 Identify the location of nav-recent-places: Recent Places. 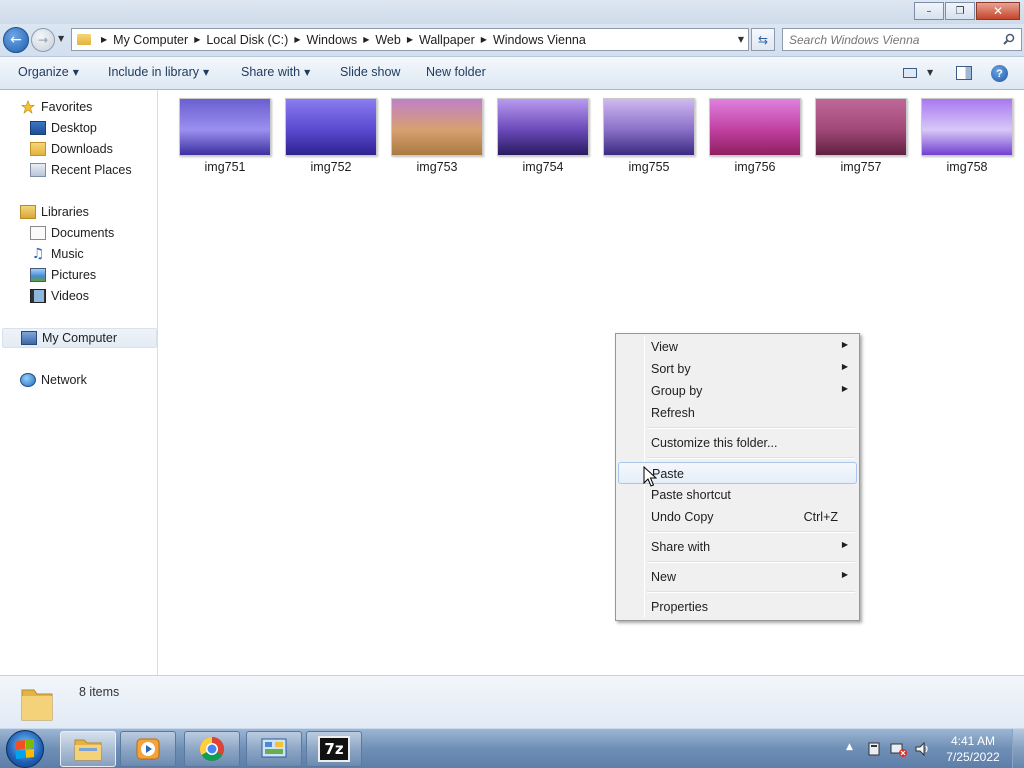
(81, 170).